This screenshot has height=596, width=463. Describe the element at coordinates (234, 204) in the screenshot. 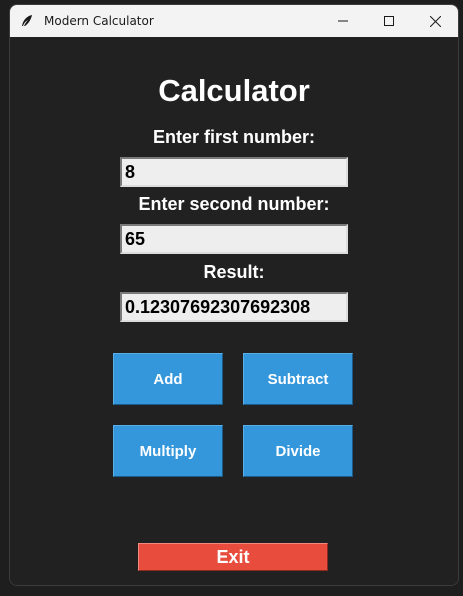

I see `second-number-label: Enter second number:` at that location.